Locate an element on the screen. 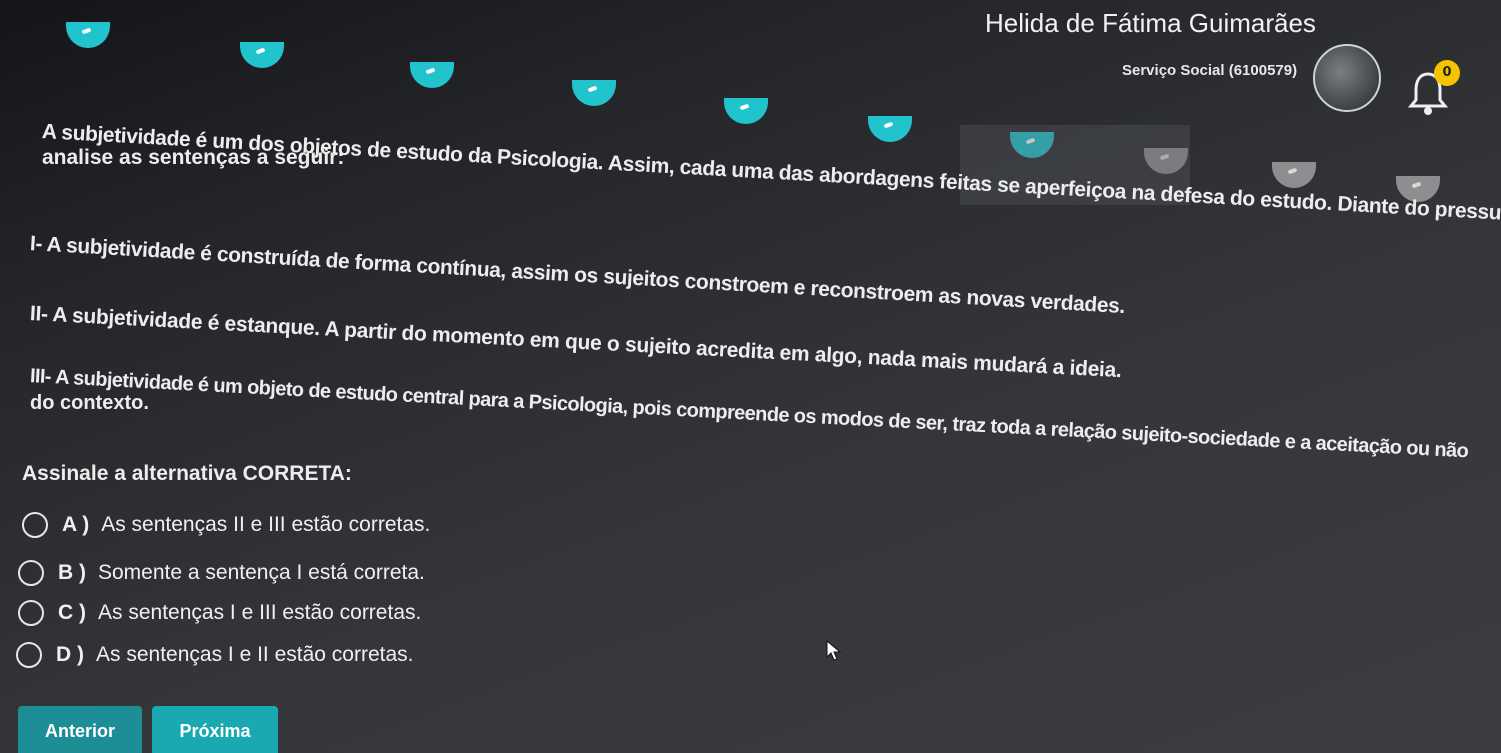 This screenshot has width=1501, height=753. option-c-radio is located at coordinates (31, 613).